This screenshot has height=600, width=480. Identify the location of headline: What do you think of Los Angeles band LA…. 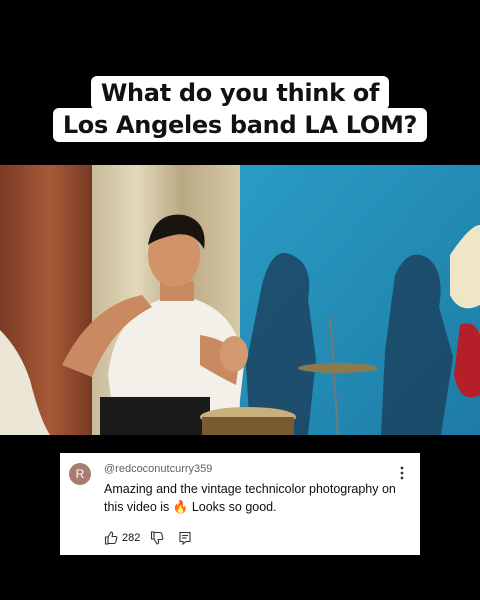
(240, 109).